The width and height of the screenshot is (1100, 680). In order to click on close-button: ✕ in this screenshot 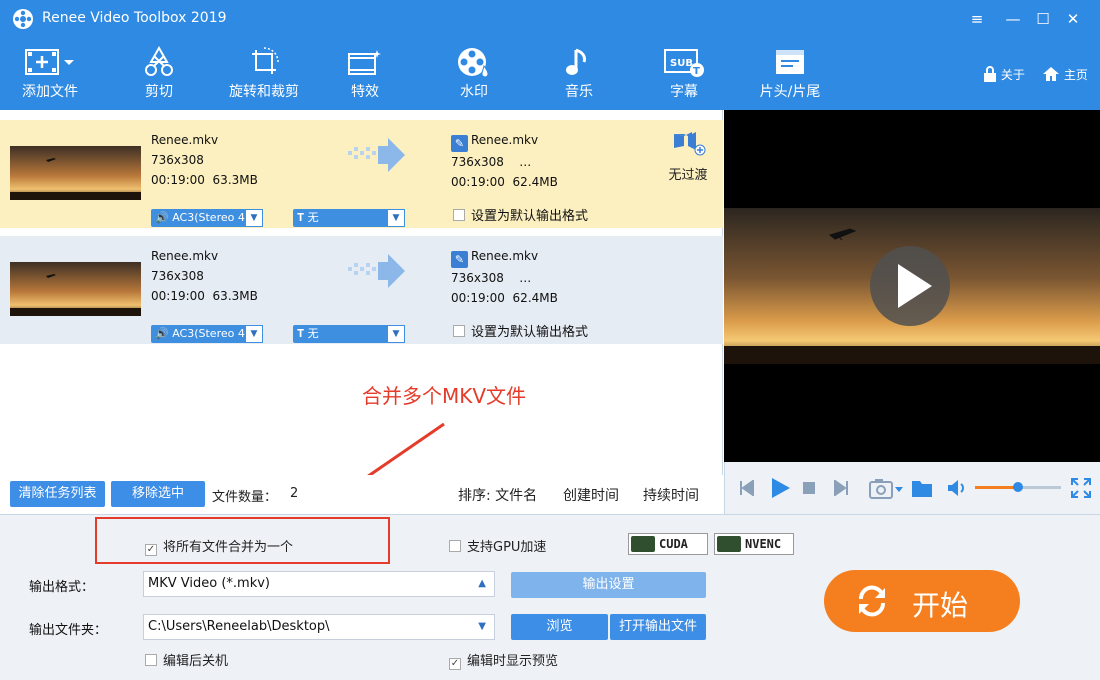, I will do `click(1073, 19)`.